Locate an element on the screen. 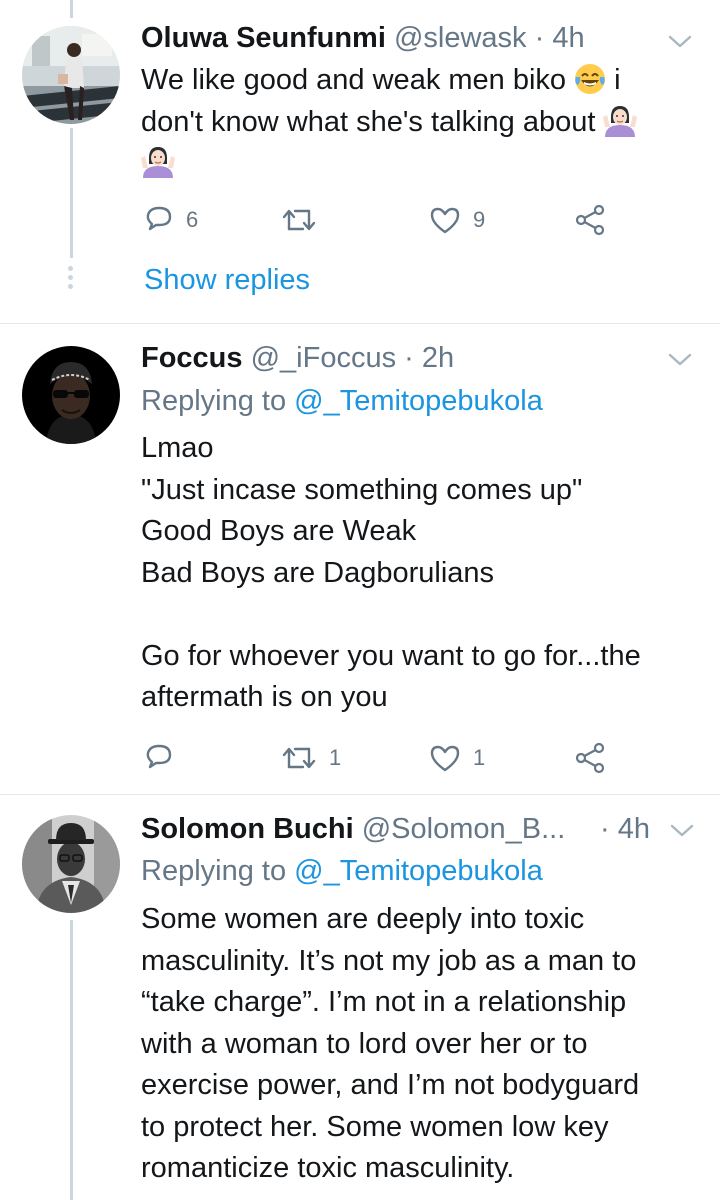 This screenshot has width=720, height=1200. tweet-line: don't know what she's talking about is located at coordinates (368, 121).